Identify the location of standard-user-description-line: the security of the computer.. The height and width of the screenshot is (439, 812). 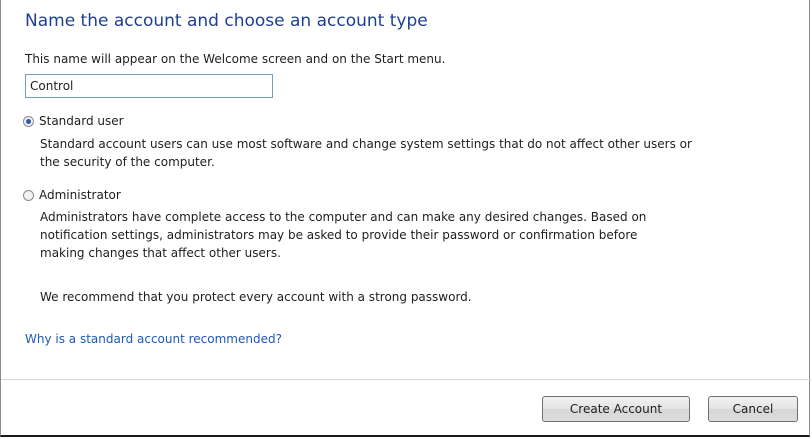
(127, 162).